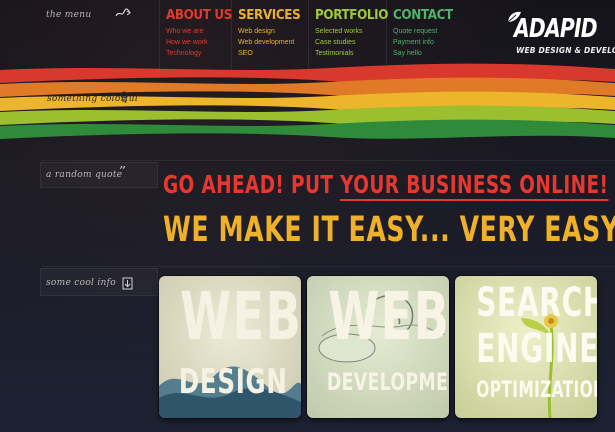  What do you see at coordinates (124, 98) in the screenshot?
I see `lightbulb-icon` at bounding box center [124, 98].